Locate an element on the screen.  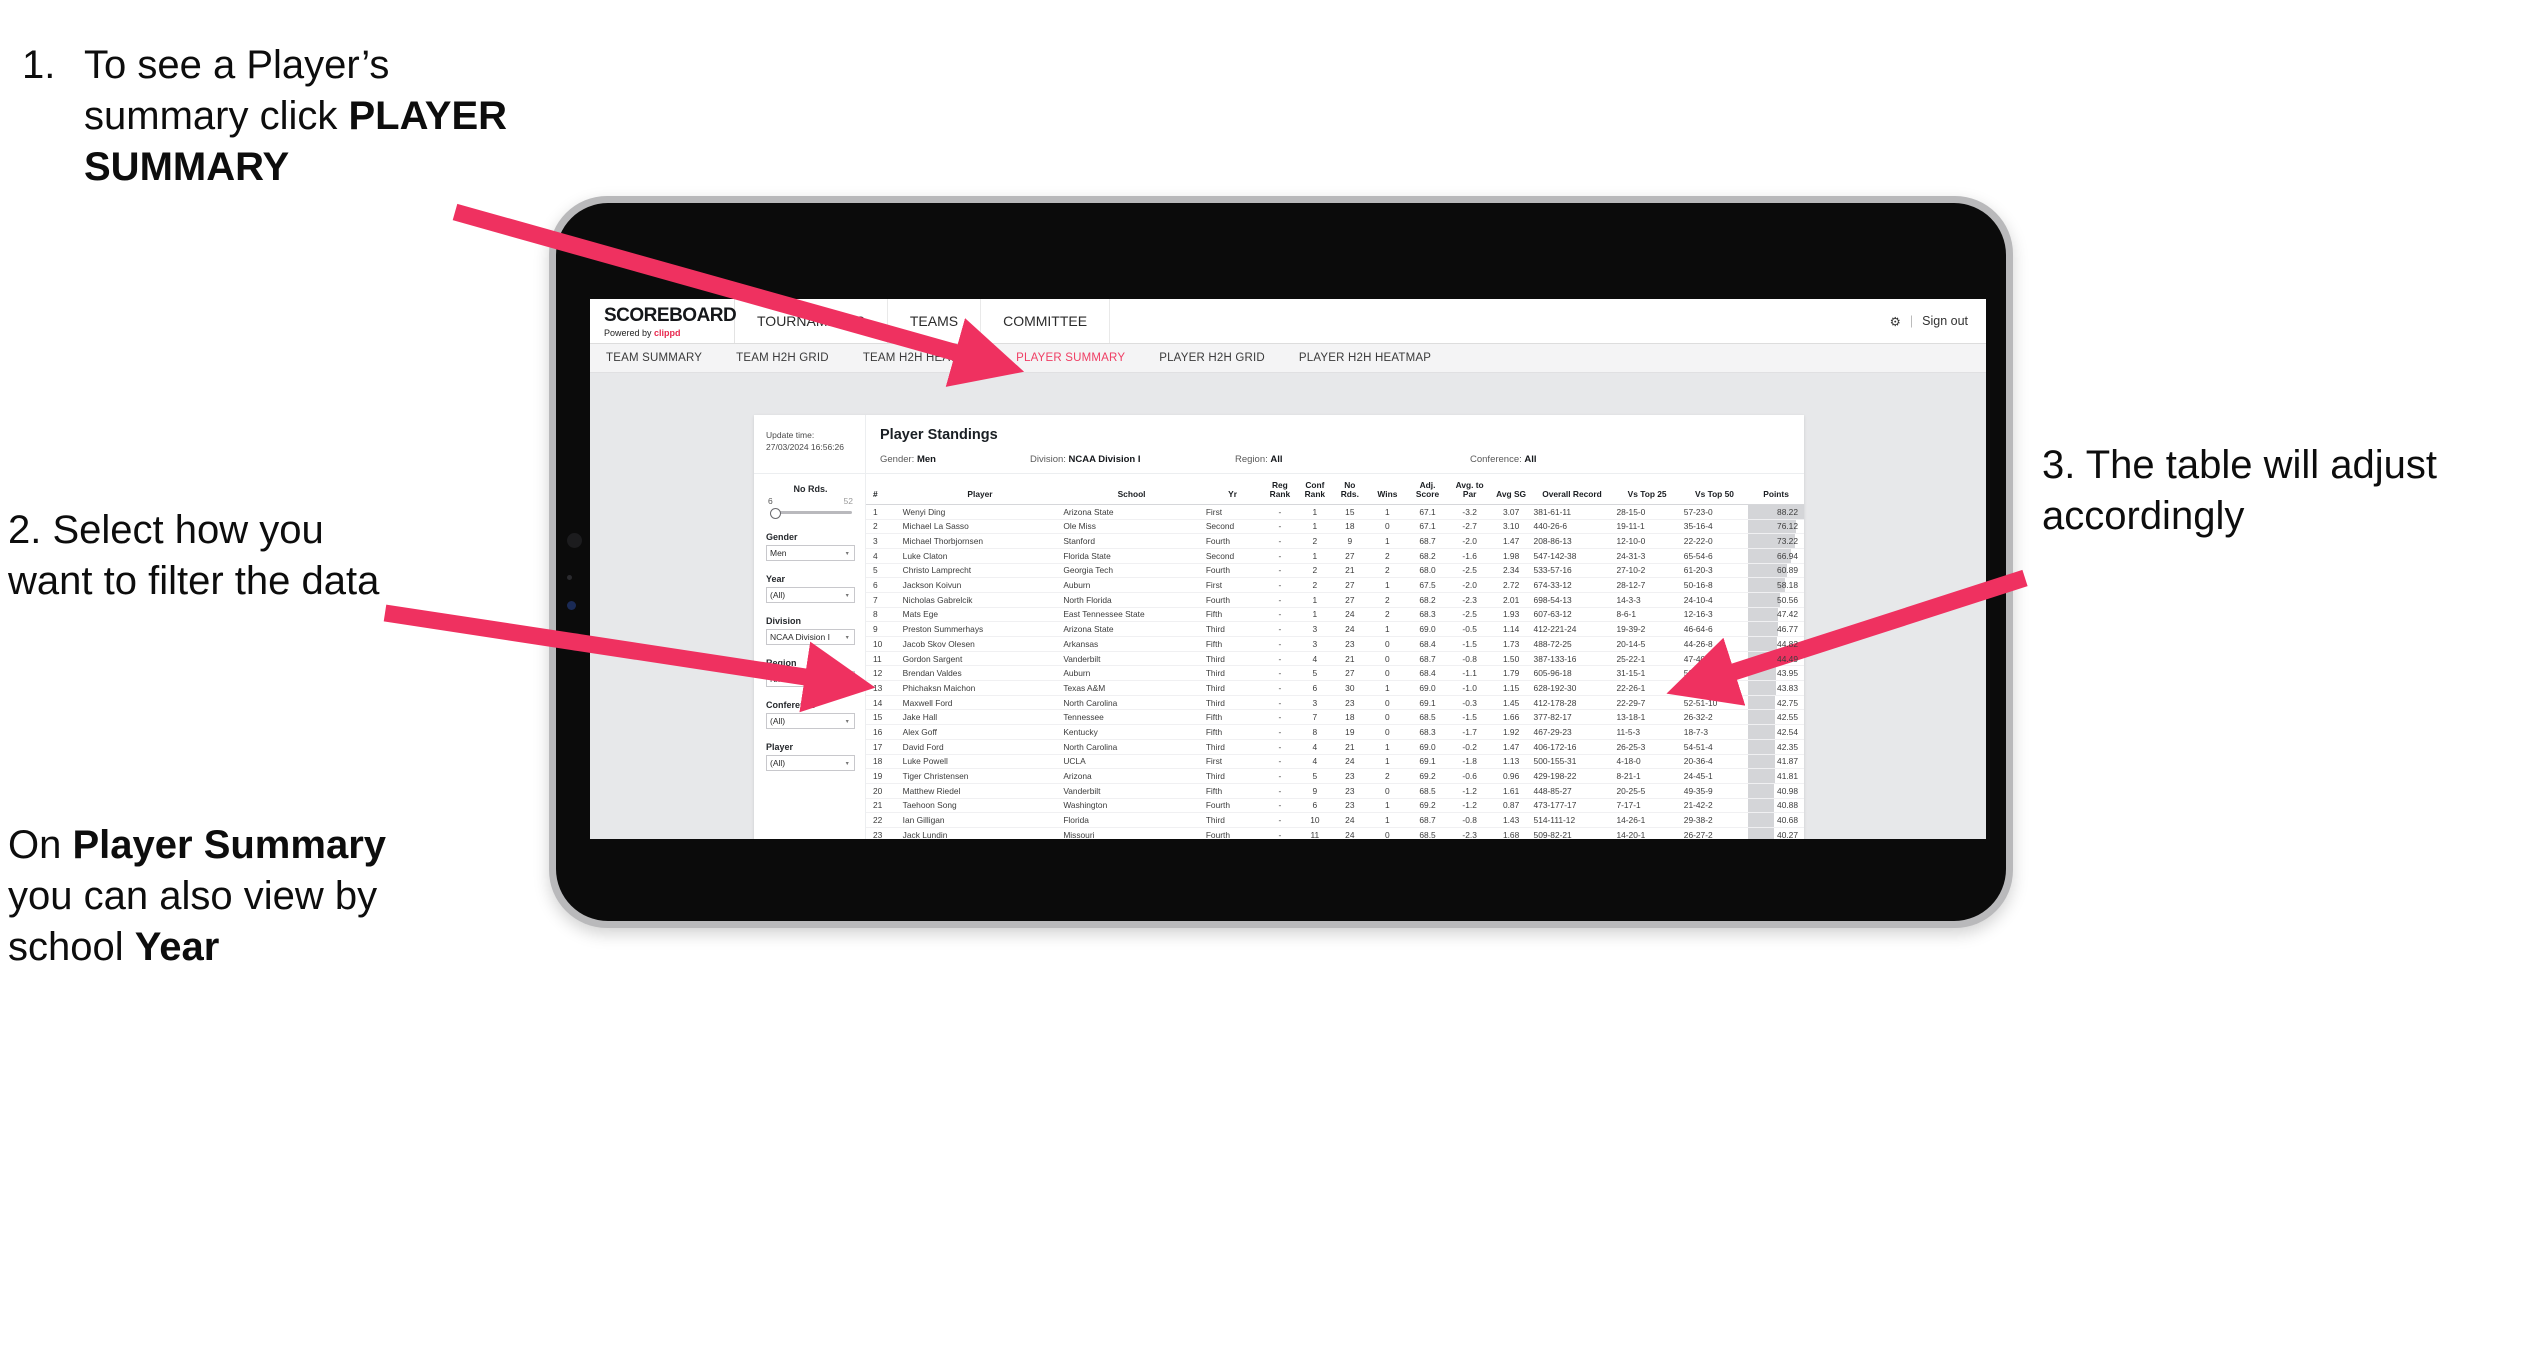
filter-year-select: (All) ▼ is located at coordinates (810, 595).